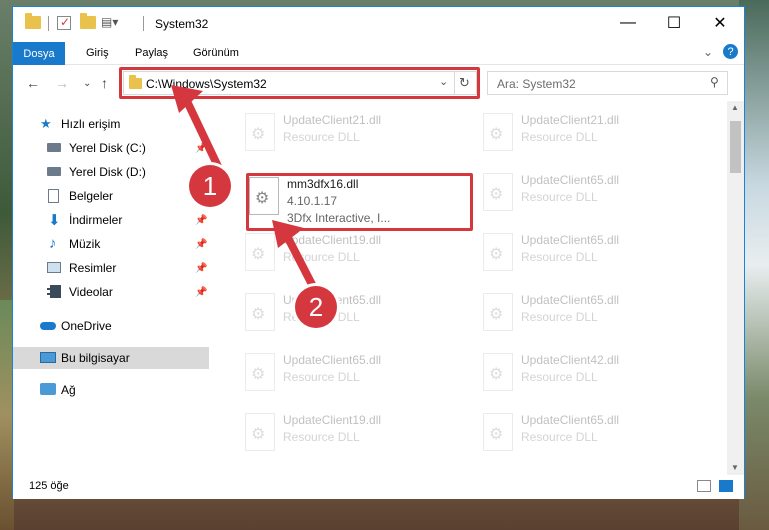 Image resolution: width=769 pixels, height=530 pixels. I want to click on scroll-down-icon: ▼, so click(735, 467).